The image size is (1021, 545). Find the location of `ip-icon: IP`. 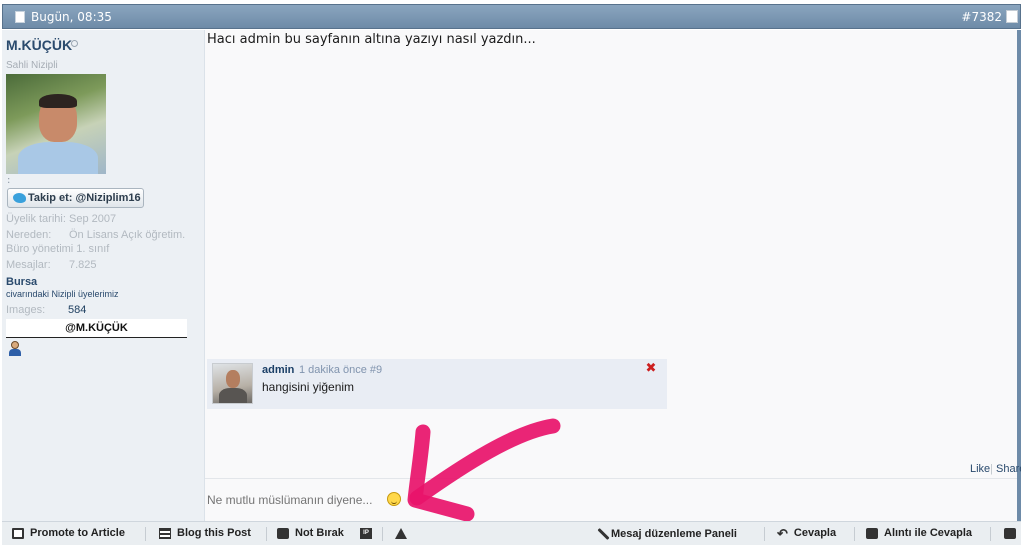

ip-icon: IP is located at coordinates (366, 533).